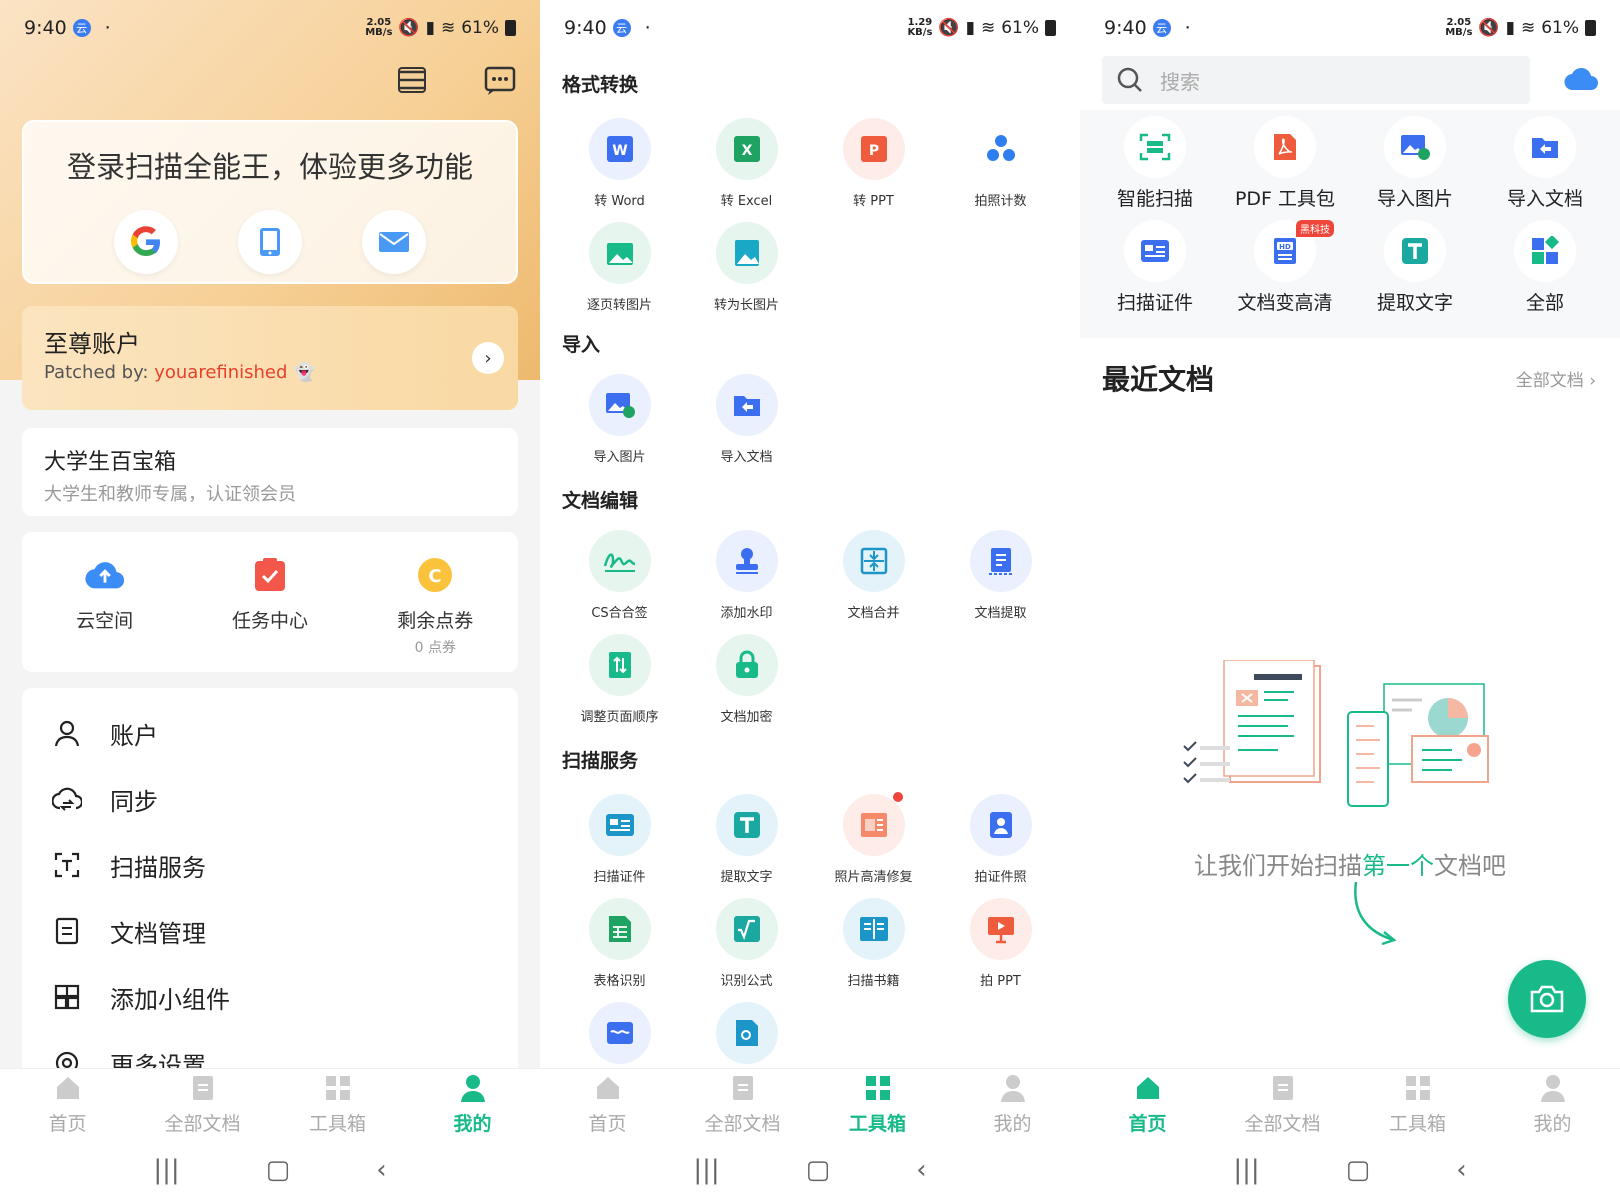 The width and height of the screenshot is (1620, 1200). Describe the element at coordinates (619, 1033) in the screenshot. I see `scan-wave-icon` at that location.